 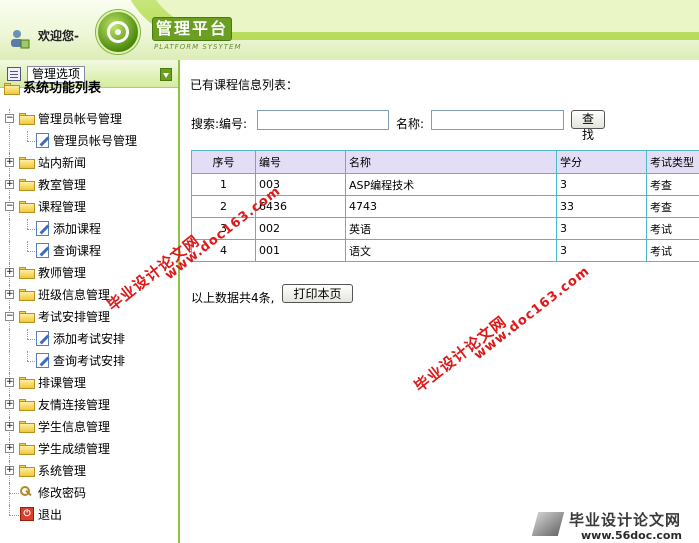 What do you see at coordinates (192, 29) in the screenshot?
I see `platform-title: 管理平台` at bounding box center [192, 29].